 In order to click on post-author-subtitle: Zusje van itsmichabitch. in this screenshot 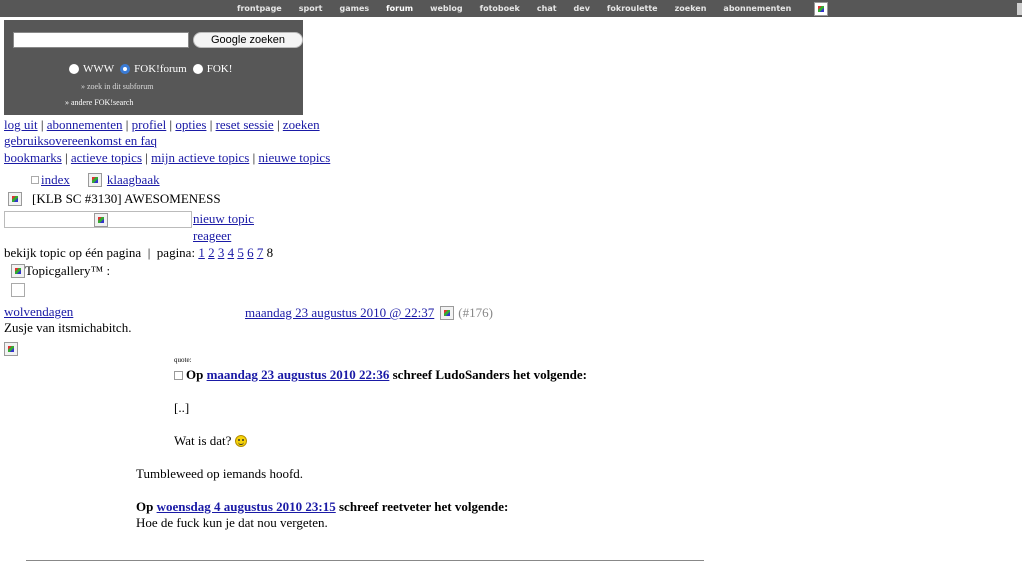, I will do `click(68, 327)`.